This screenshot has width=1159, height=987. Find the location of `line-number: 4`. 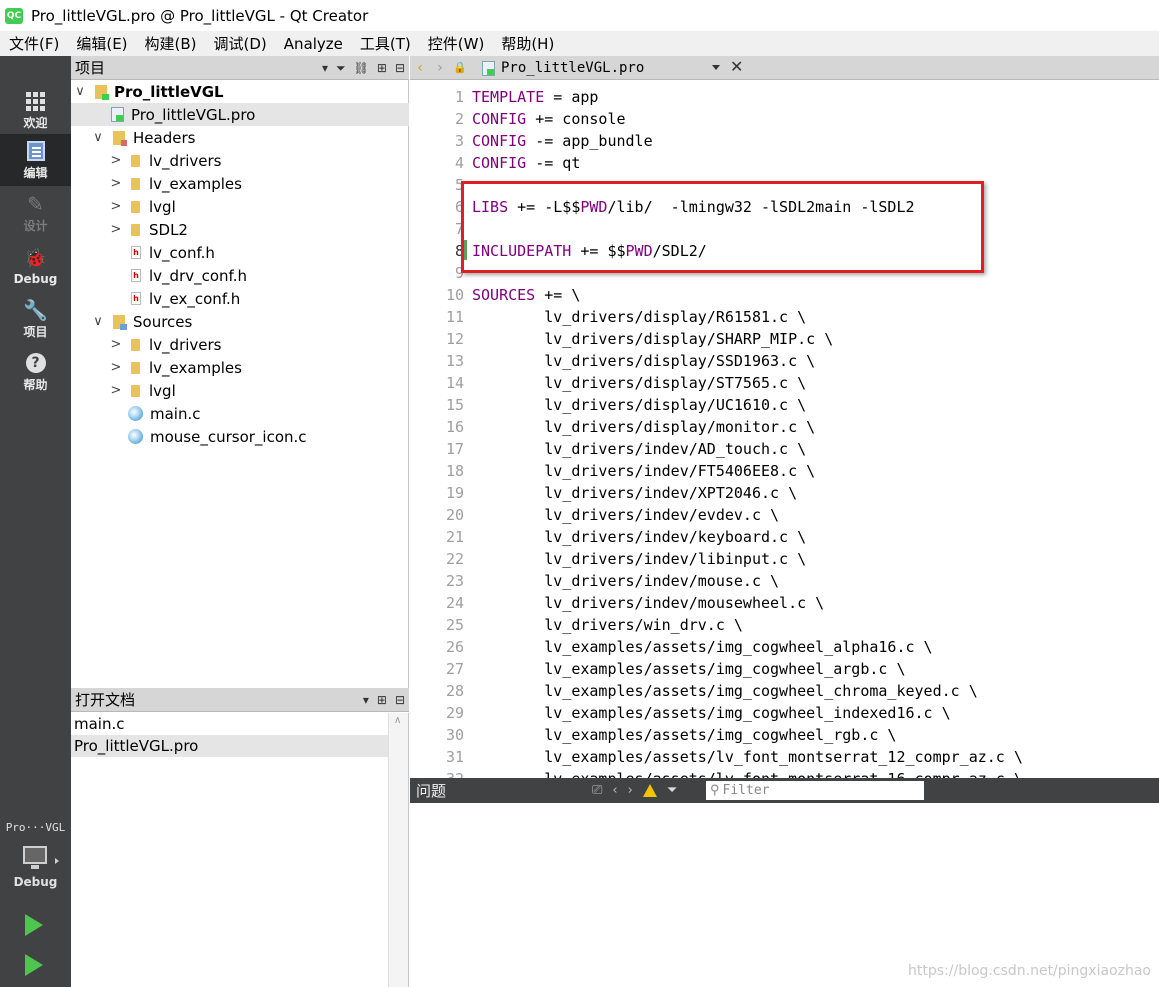

line-number: 4 is located at coordinates (459, 163).